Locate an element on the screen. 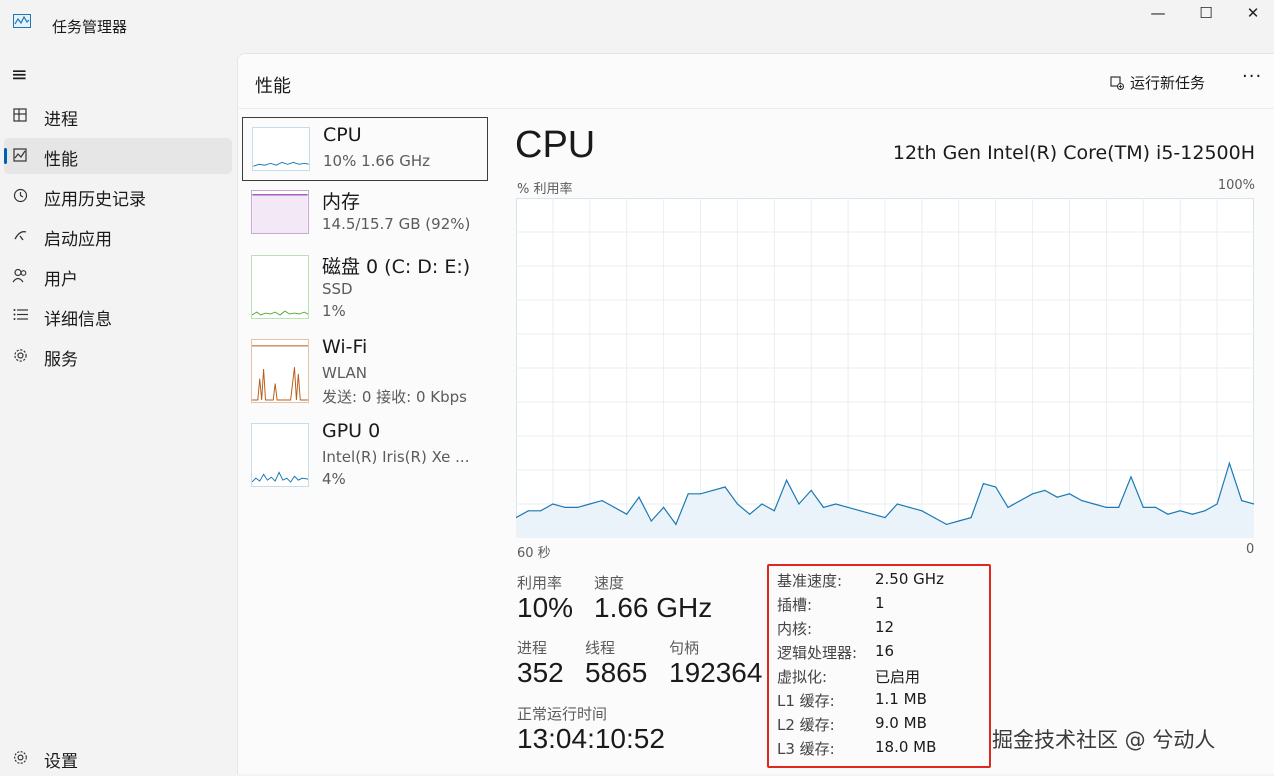 Image resolution: width=1274 pixels, height=776 pixels. sidebar-item-services: 服务 is located at coordinates (116, 356).